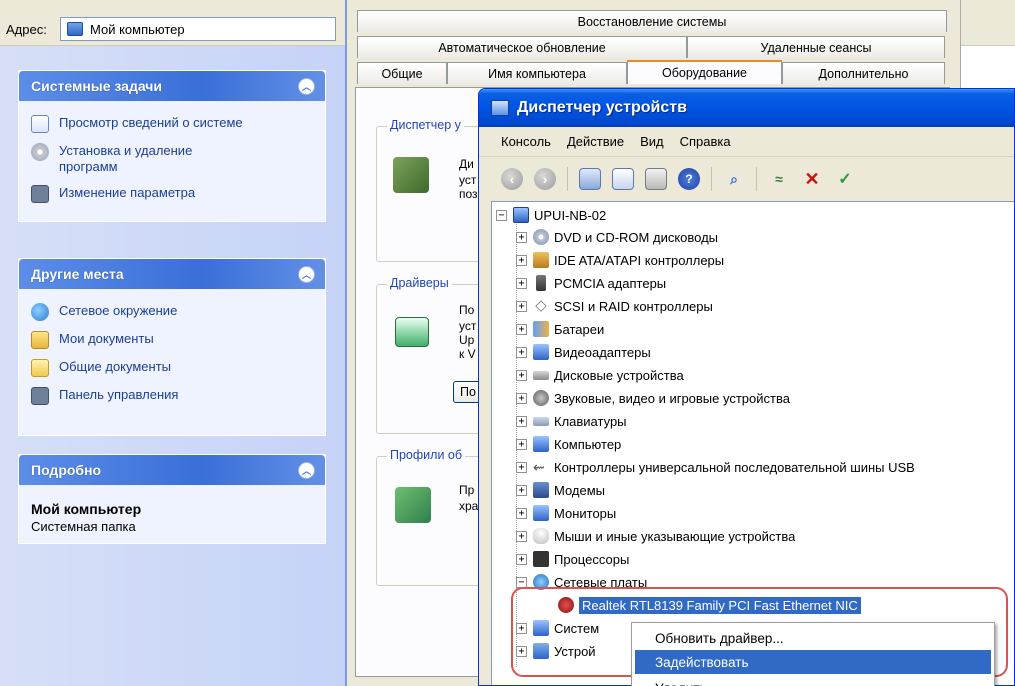 This screenshot has width=1015, height=686. What do you see at coordinates (816, 47) in the screenshot?
I see `tab-remote-sessions: Удаленные сеансы` at bounding box center [816, 47].